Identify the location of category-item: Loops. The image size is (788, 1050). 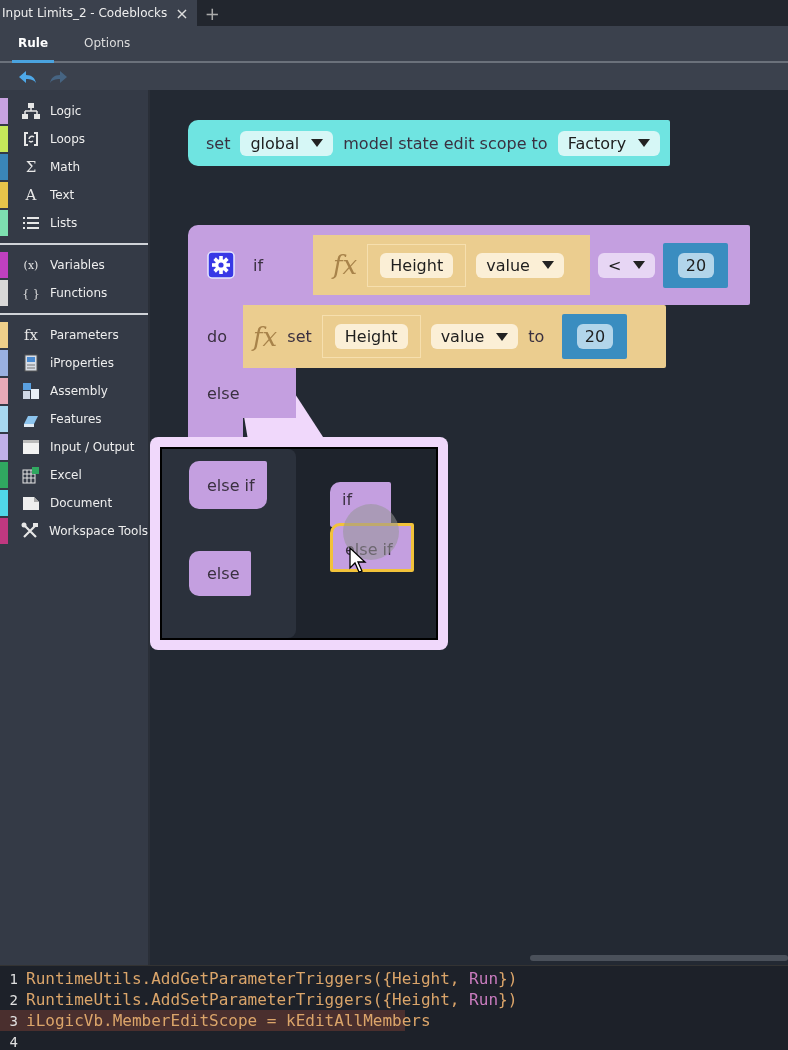
(74, 139).